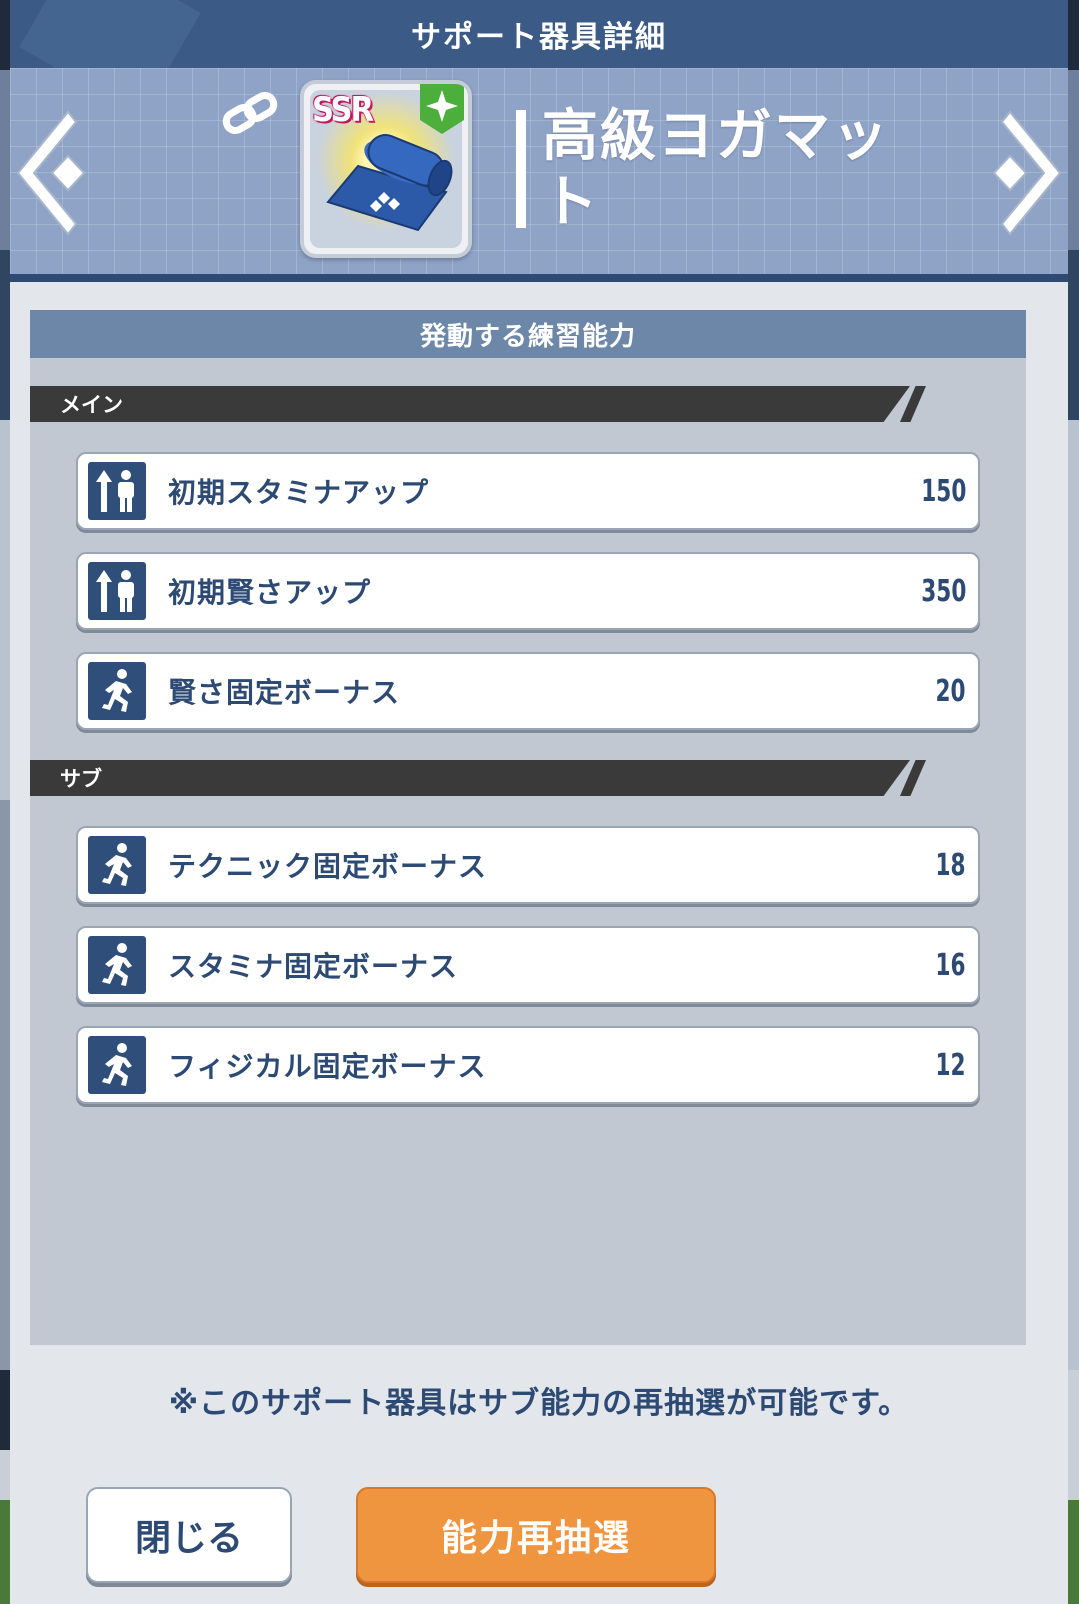  I want to click on ability-value: 18, so click(950, 865).